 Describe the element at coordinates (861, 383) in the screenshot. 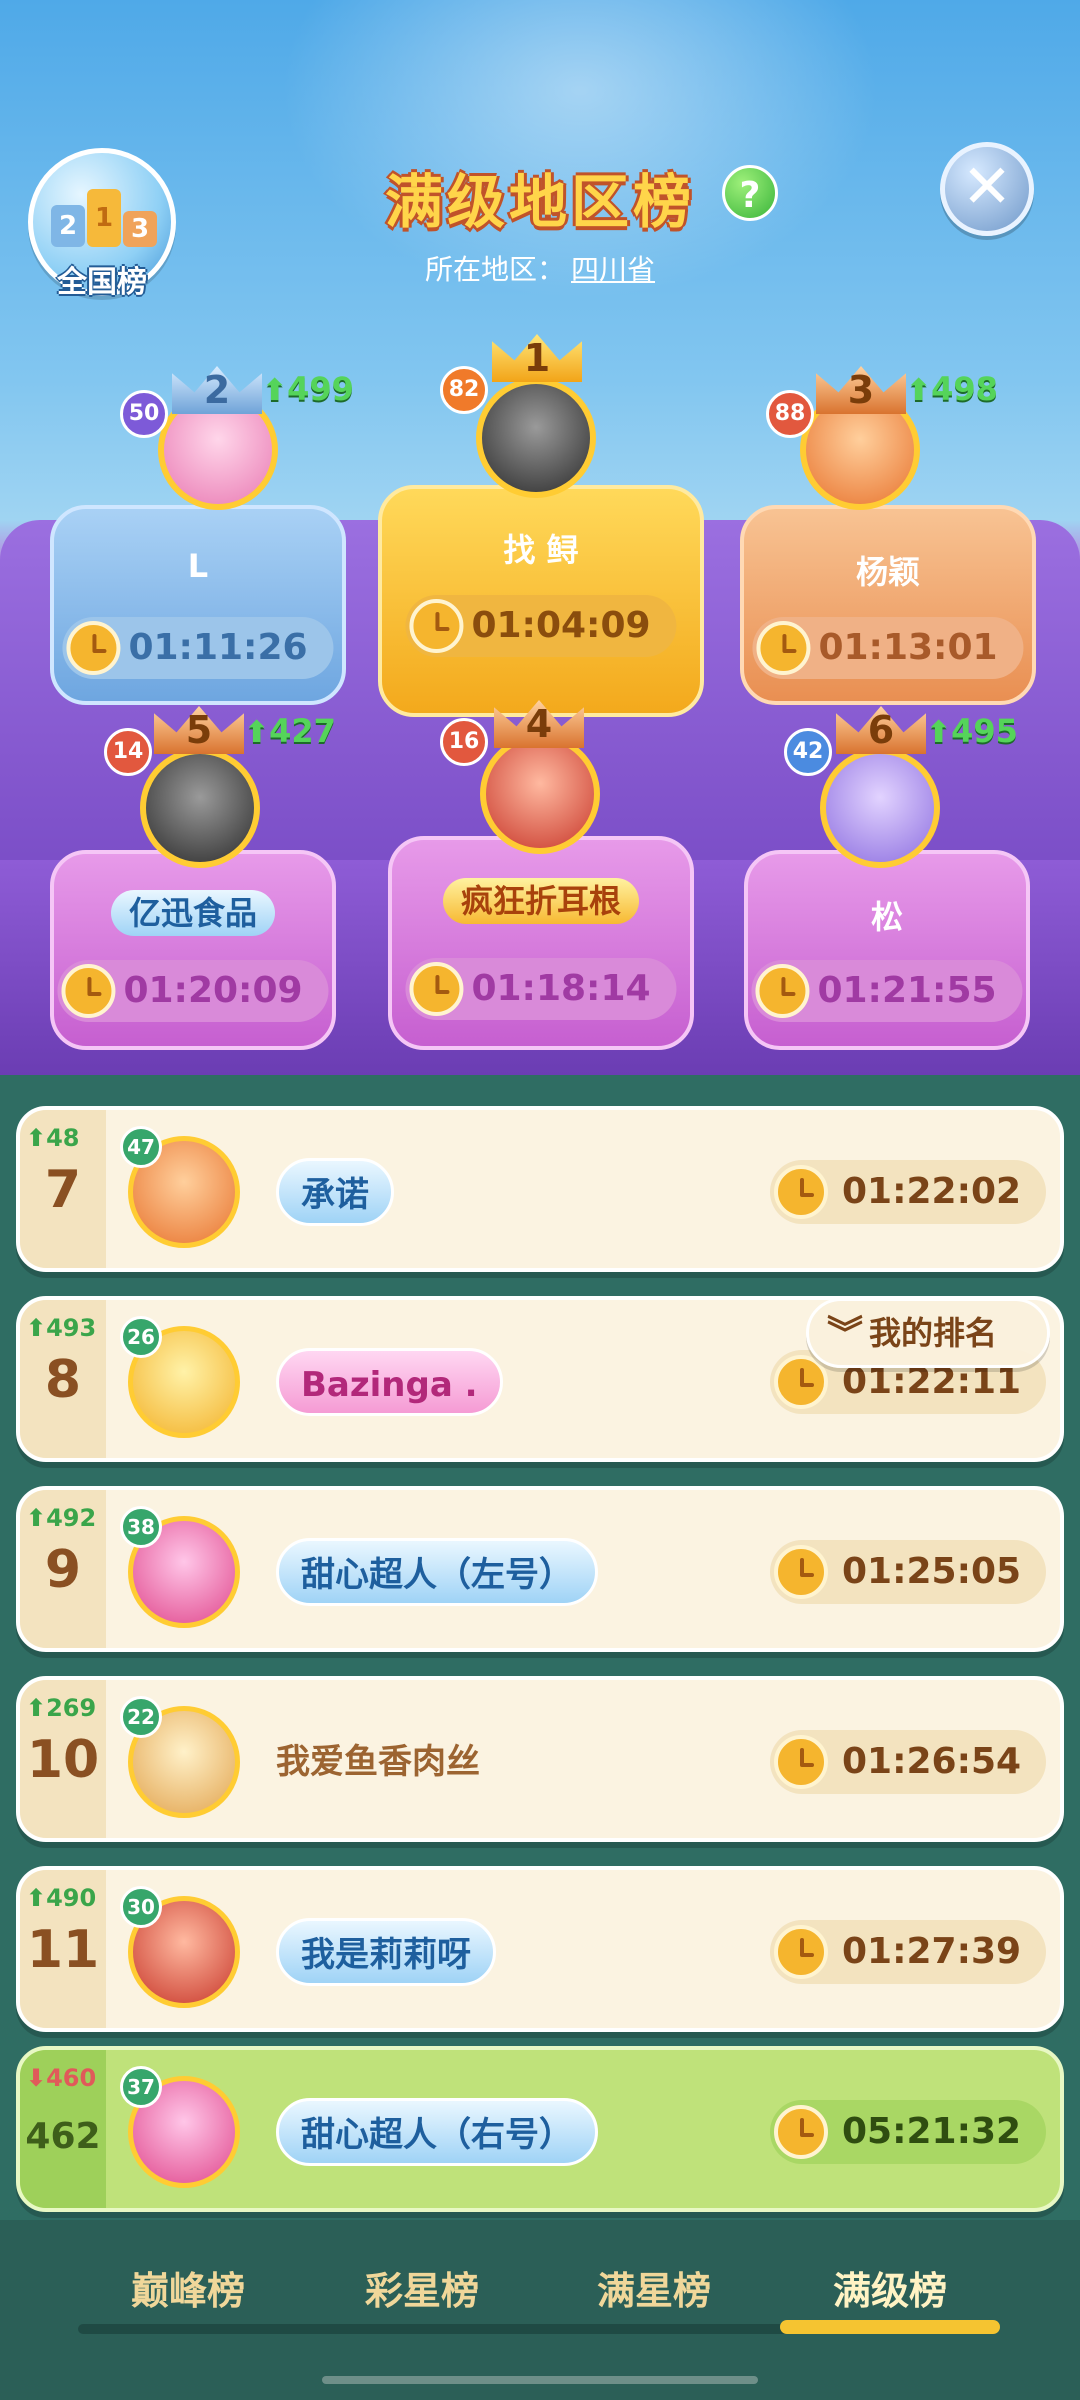

I see `crown-icon: 3` at that location.